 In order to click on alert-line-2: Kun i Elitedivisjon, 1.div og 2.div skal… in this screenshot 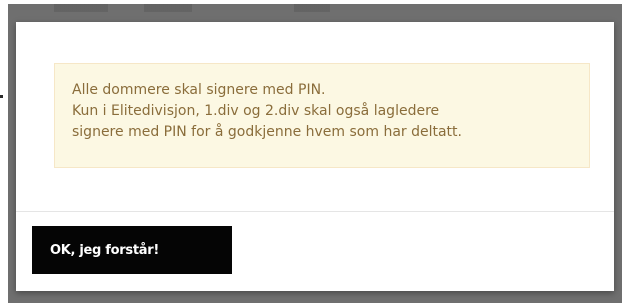, I will do `click(256, 111)`.